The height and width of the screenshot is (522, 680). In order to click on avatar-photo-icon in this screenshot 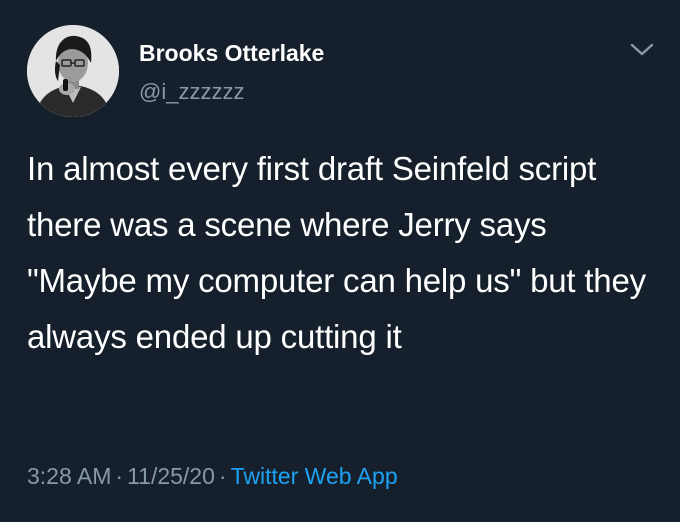, I will do `click(73, 71)`.